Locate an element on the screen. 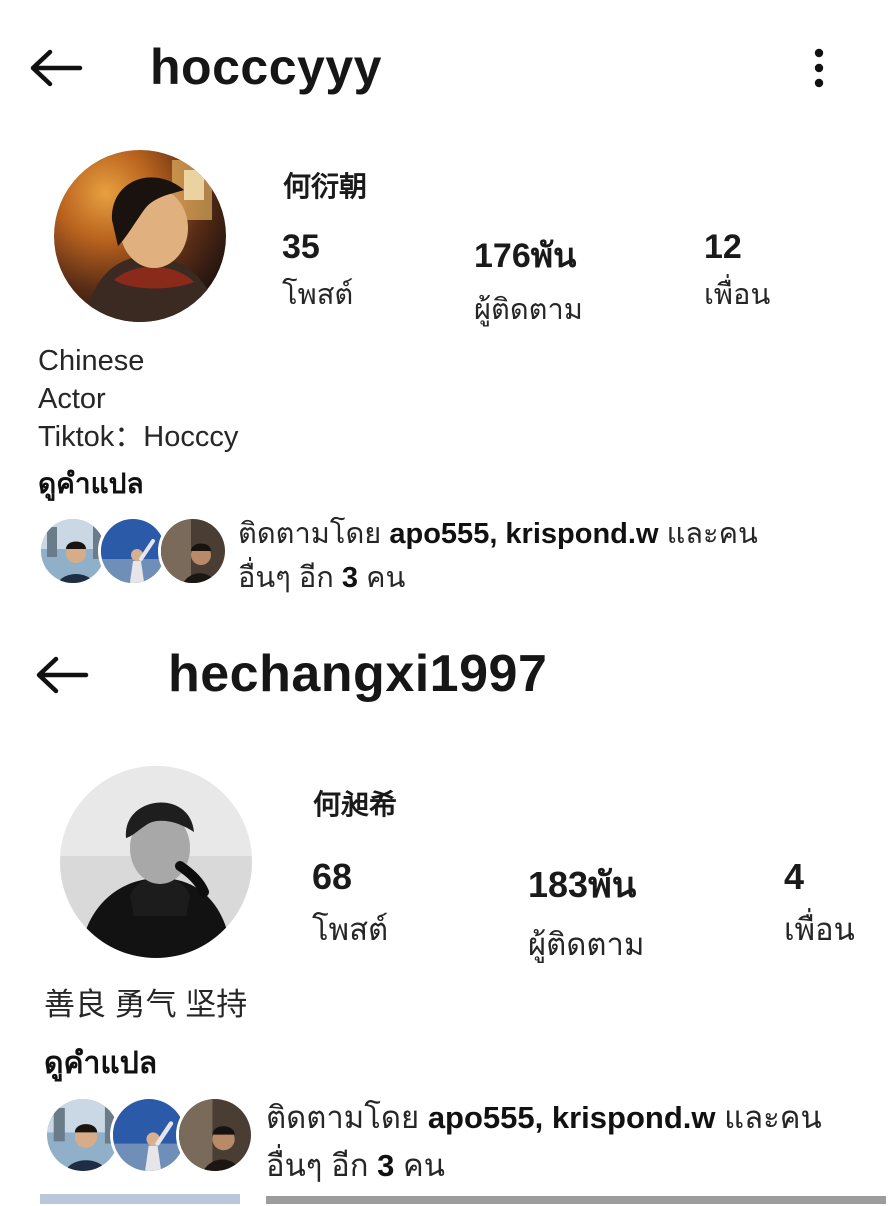  stat-friends-value: 4 is located at coordinates (794, 876).